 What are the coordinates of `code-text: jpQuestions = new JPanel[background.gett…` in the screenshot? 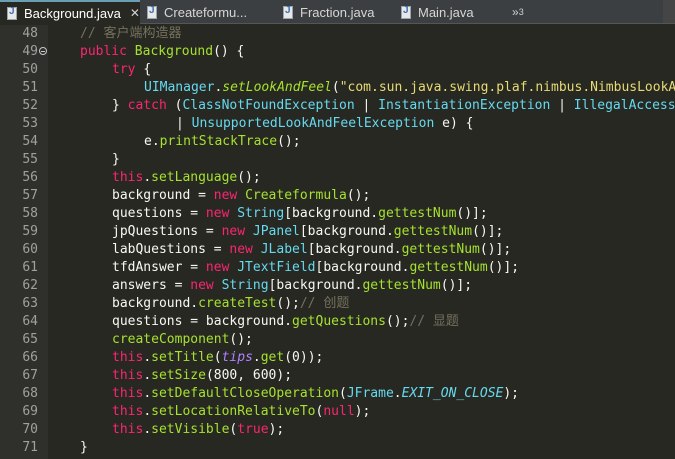 It's located at (307, 232).